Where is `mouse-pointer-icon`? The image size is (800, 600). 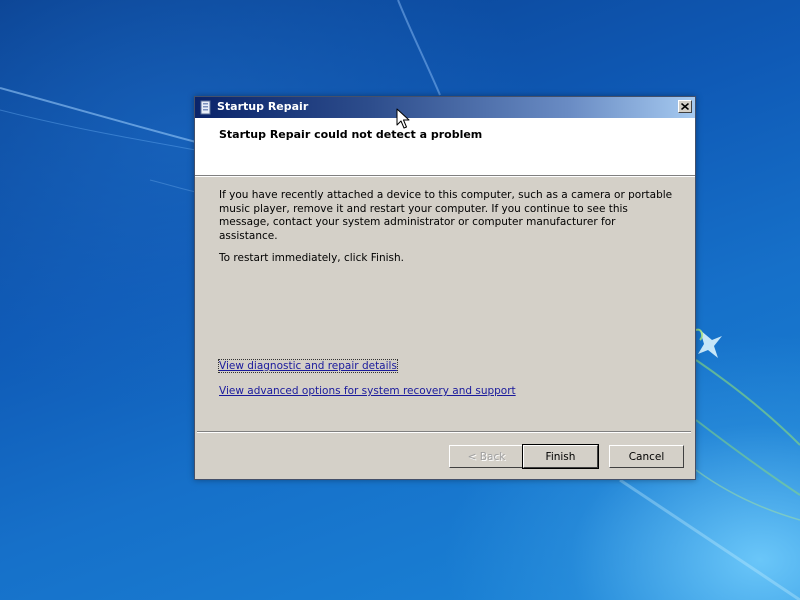
mouse-pointer-icon is located at coordinates (403, 118).